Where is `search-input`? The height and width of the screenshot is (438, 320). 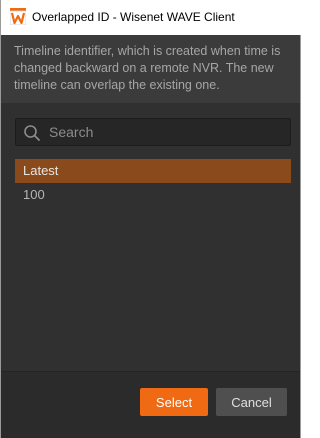 search-input is located at coordinates (167, 132).